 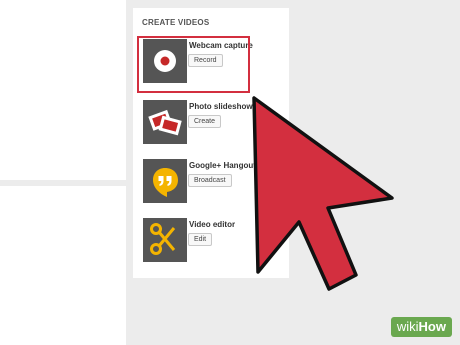 What do you see at coordinates (407, 326) in the screenshot?
I see `watermark-prefix: wiki` at bounding box center [407, 326].